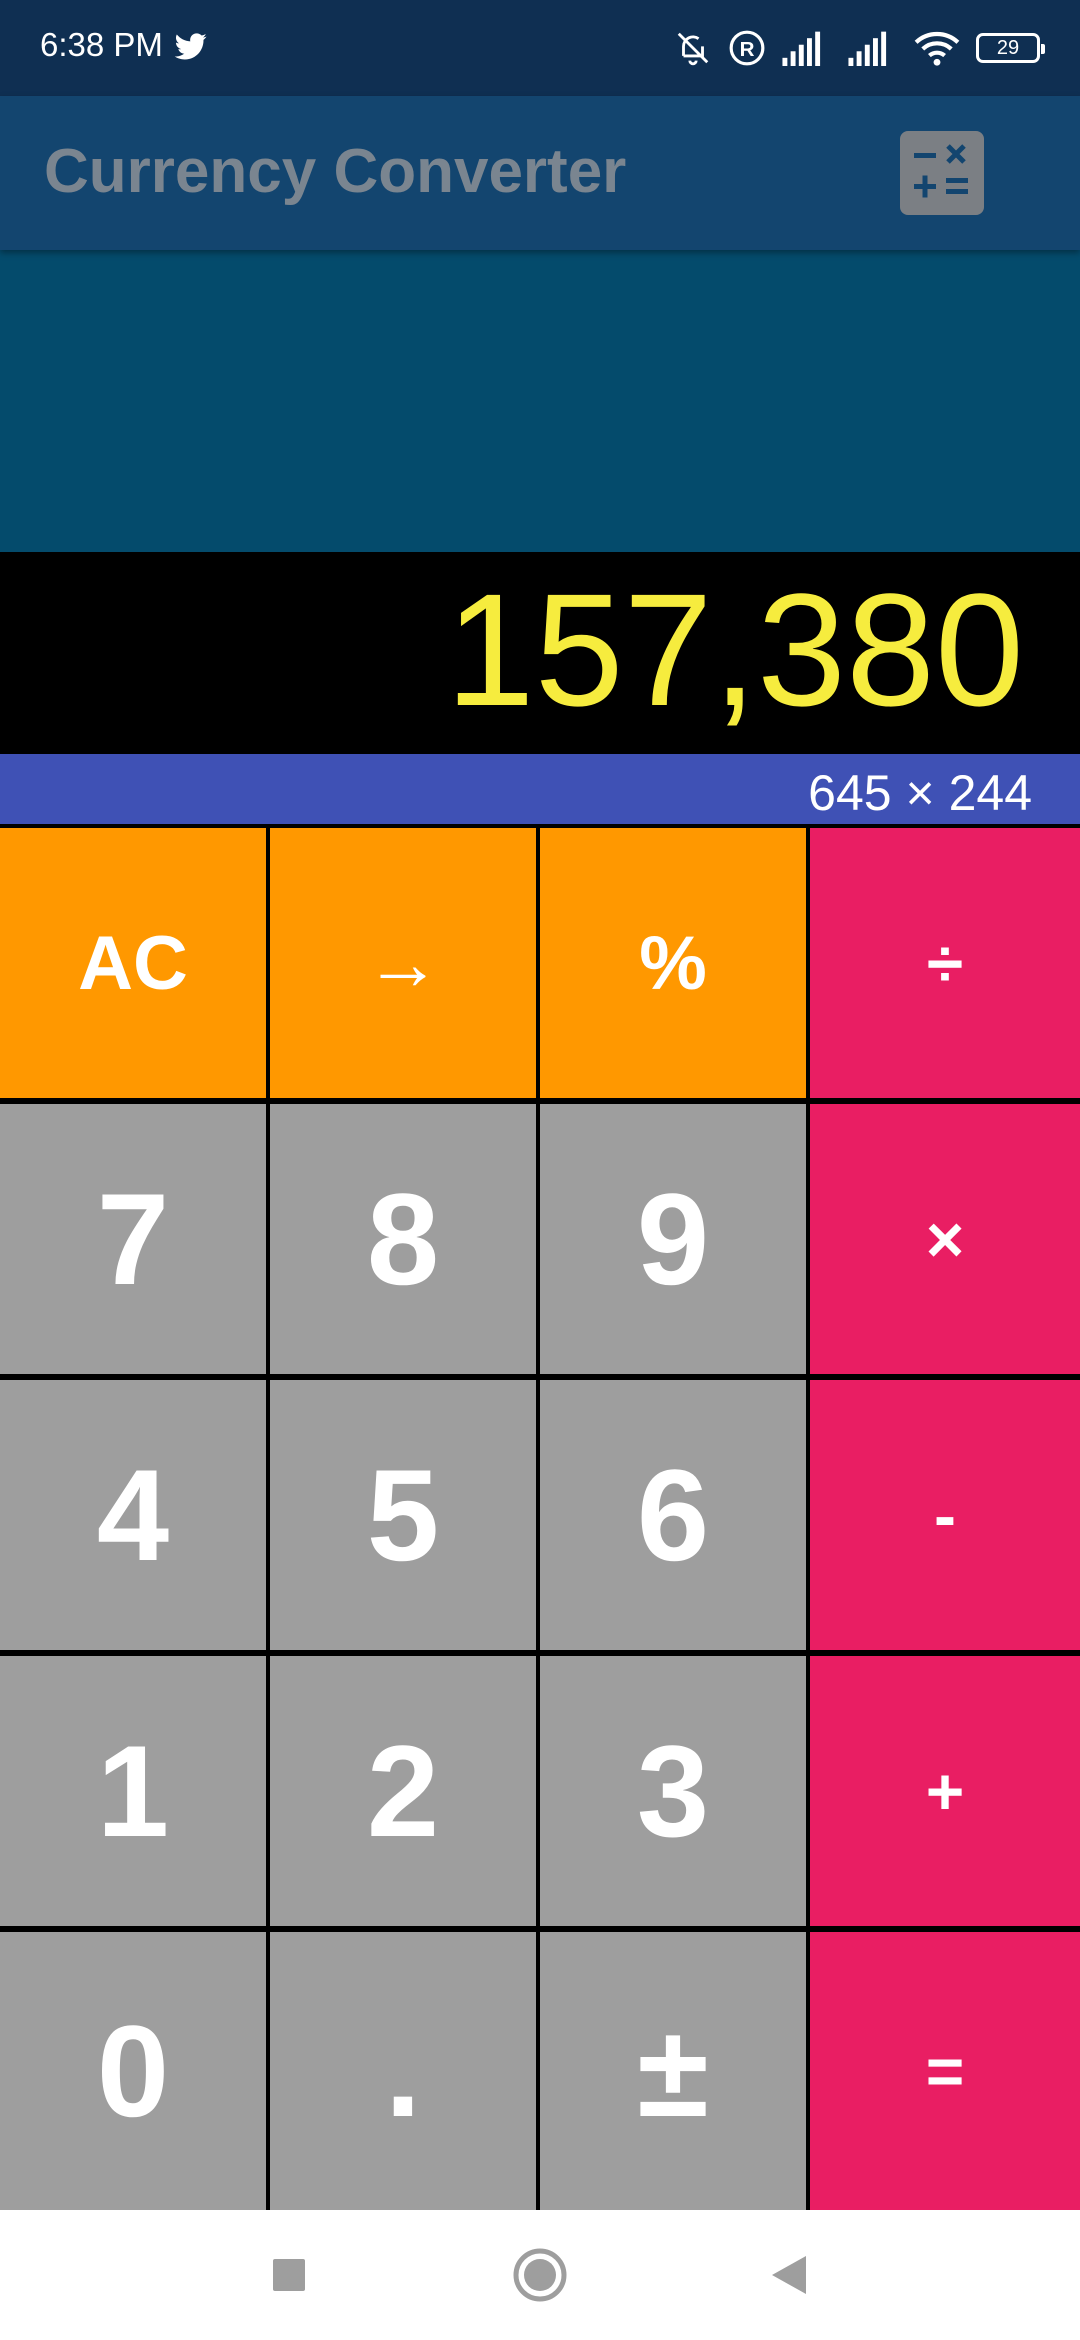 This screenshot has width=1080, height=2340. Describe the element at coordinates (403, 1239) in the screenshot. I see `digit-8-button: 8` at that location.